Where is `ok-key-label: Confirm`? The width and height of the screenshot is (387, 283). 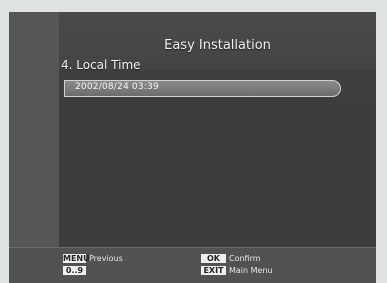
ok-key-label: Confirm is located at coordinates (245, 258).